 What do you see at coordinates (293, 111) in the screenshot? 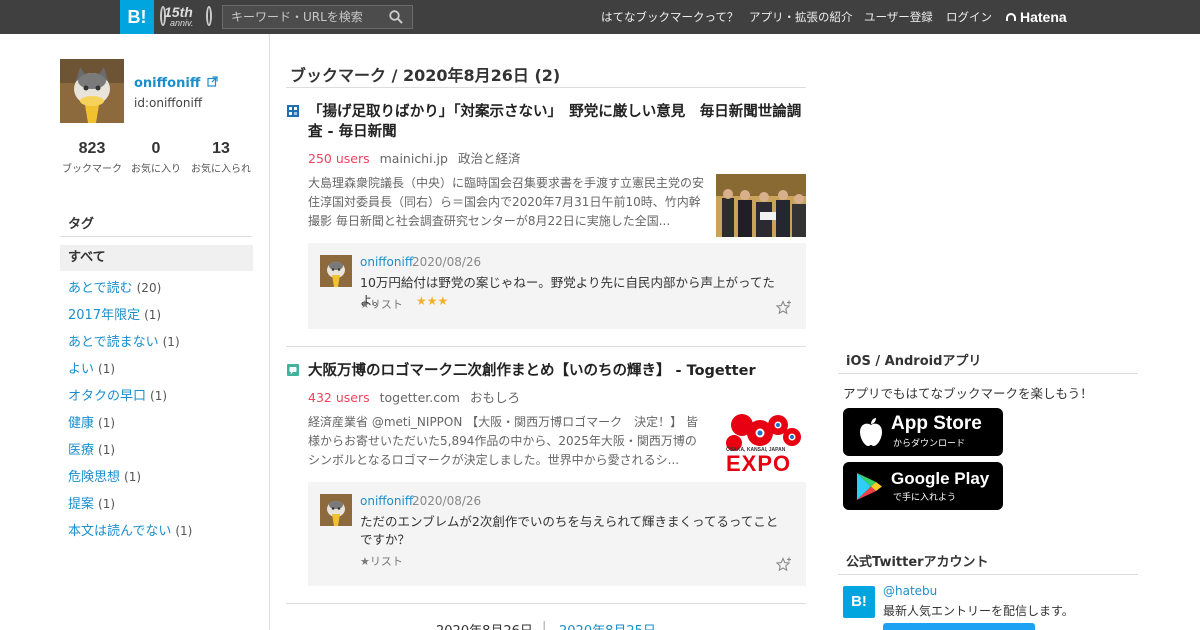
I see `mainichi-favicon-icon` at bounding box center [293, 111].